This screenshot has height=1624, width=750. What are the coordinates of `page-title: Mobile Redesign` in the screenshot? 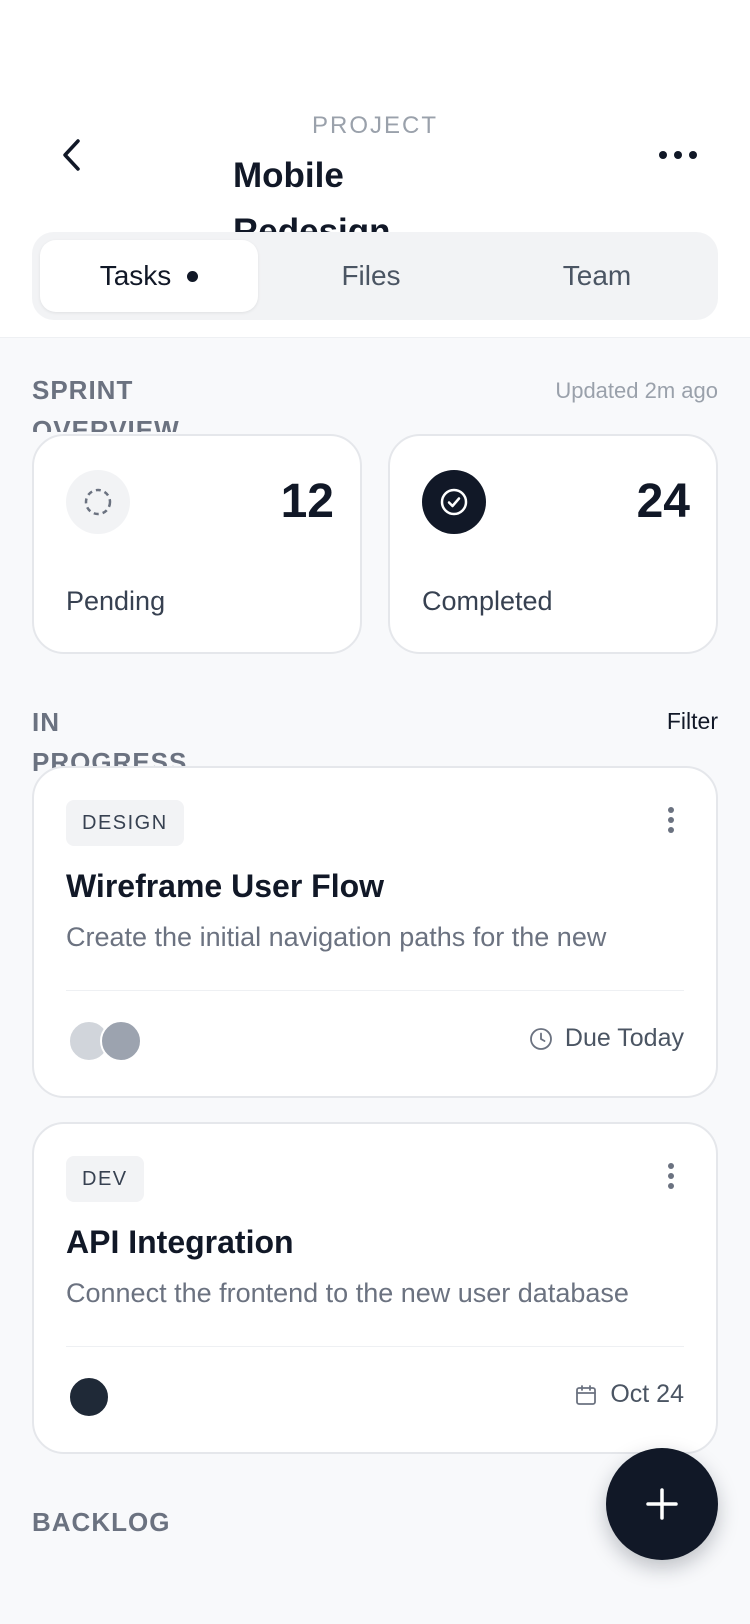 It's located at (312, 194).